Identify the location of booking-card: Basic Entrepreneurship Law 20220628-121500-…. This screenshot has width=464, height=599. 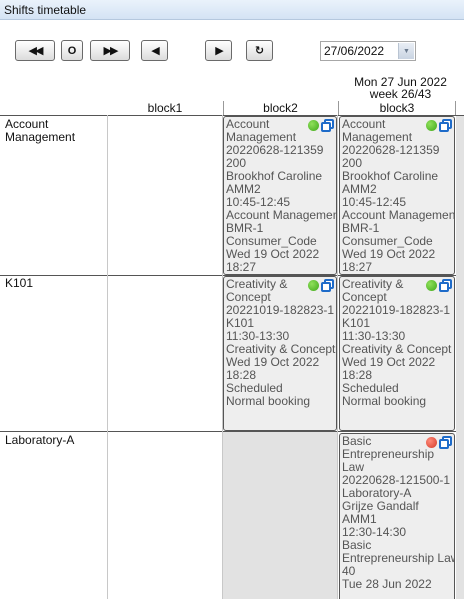
(397, 516).